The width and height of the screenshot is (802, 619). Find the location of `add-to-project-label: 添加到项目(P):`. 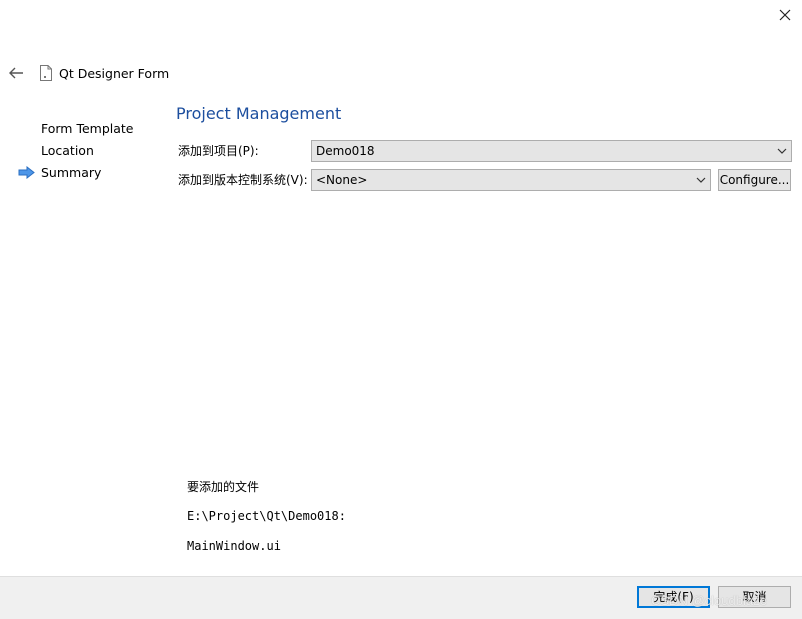

add-to-project-label: 添加到项目(P): is located at coordinates (218, 151).